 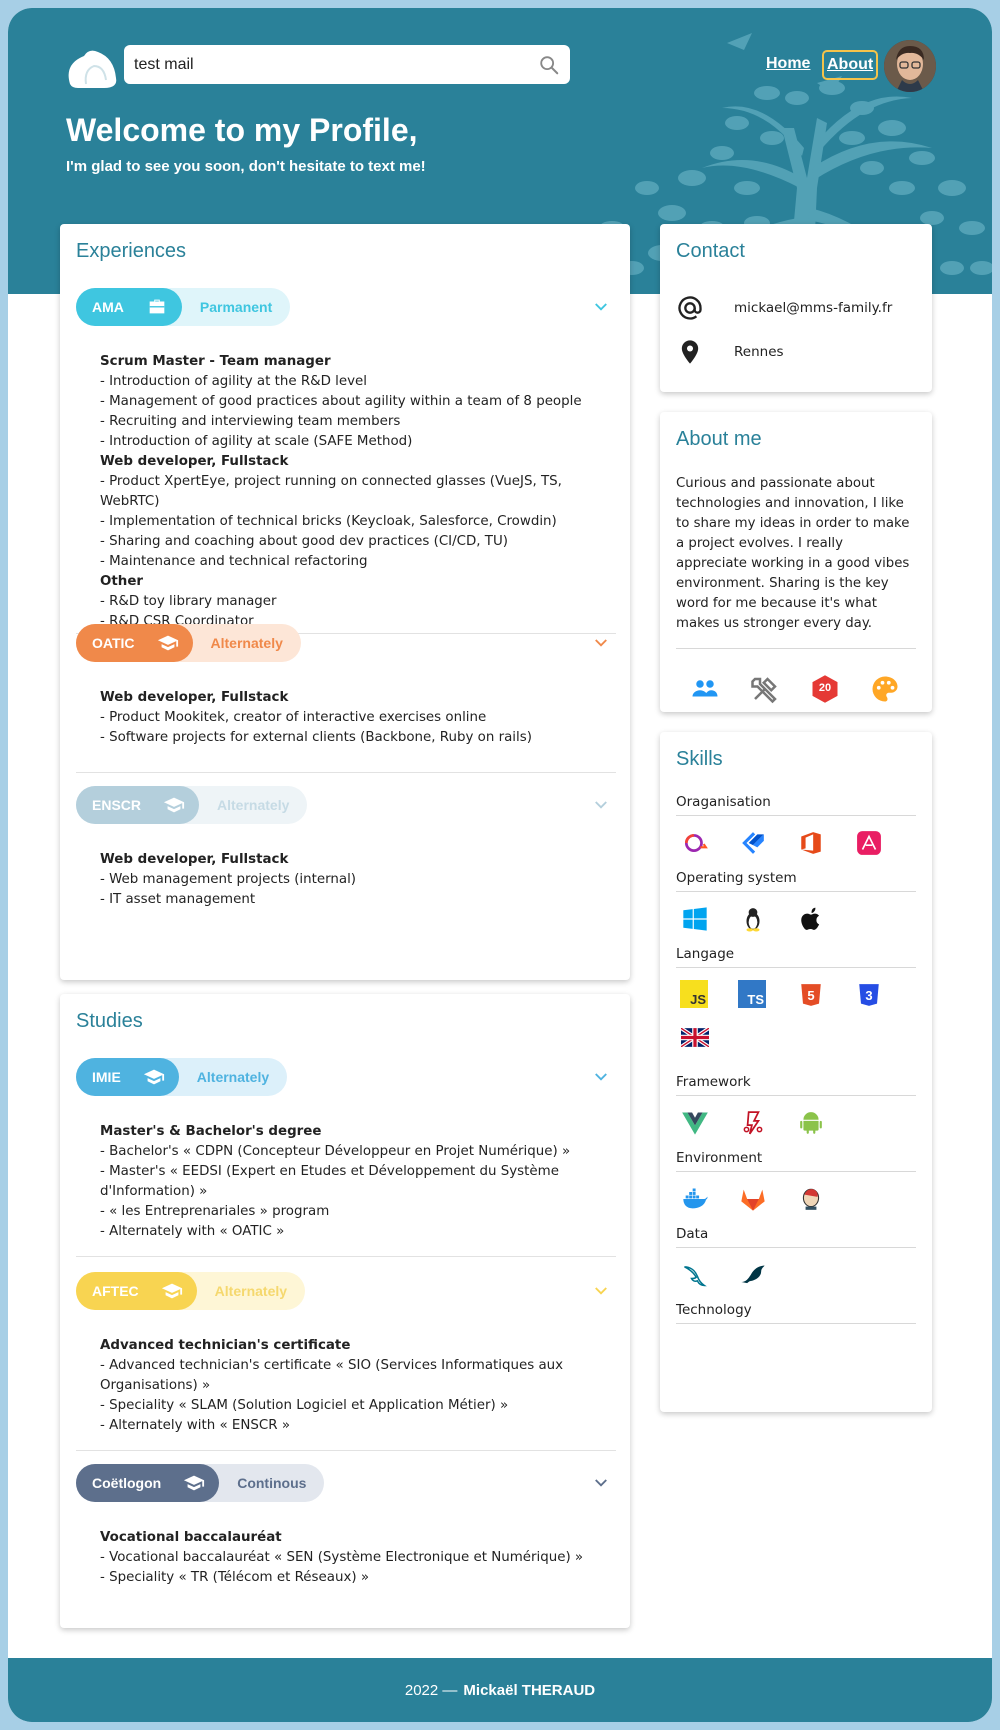 What do you see at coordinates (796, 1161) in the screenshot?
I see `skill-category-environment: Environment` at bounding box center [796, 1161].